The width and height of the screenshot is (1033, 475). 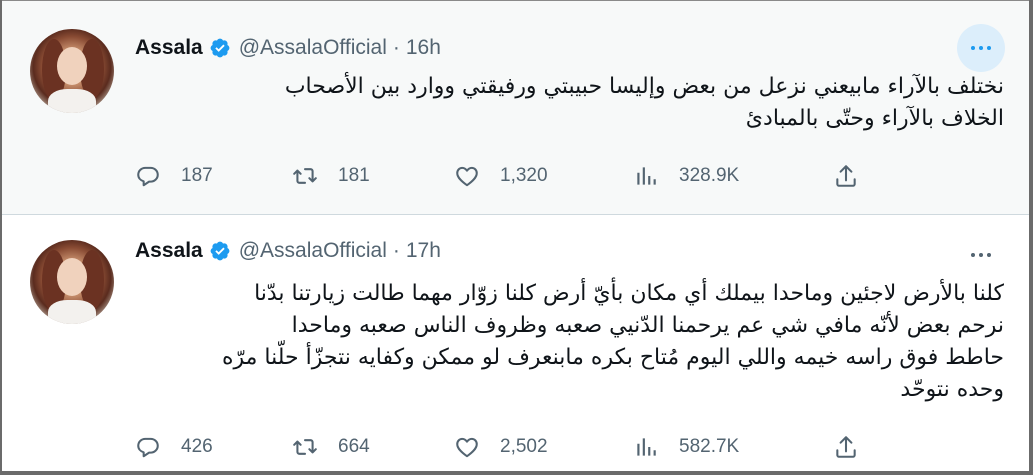 I want to click on views-button: 328.9K, so click(x=686, y=176).